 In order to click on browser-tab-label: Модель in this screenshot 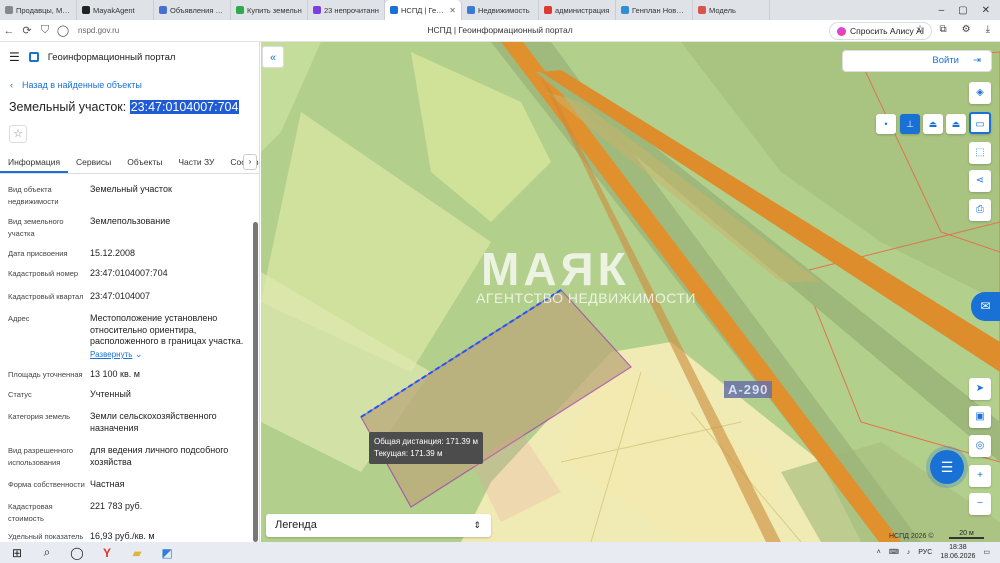, I will do `click(722, 10)`.